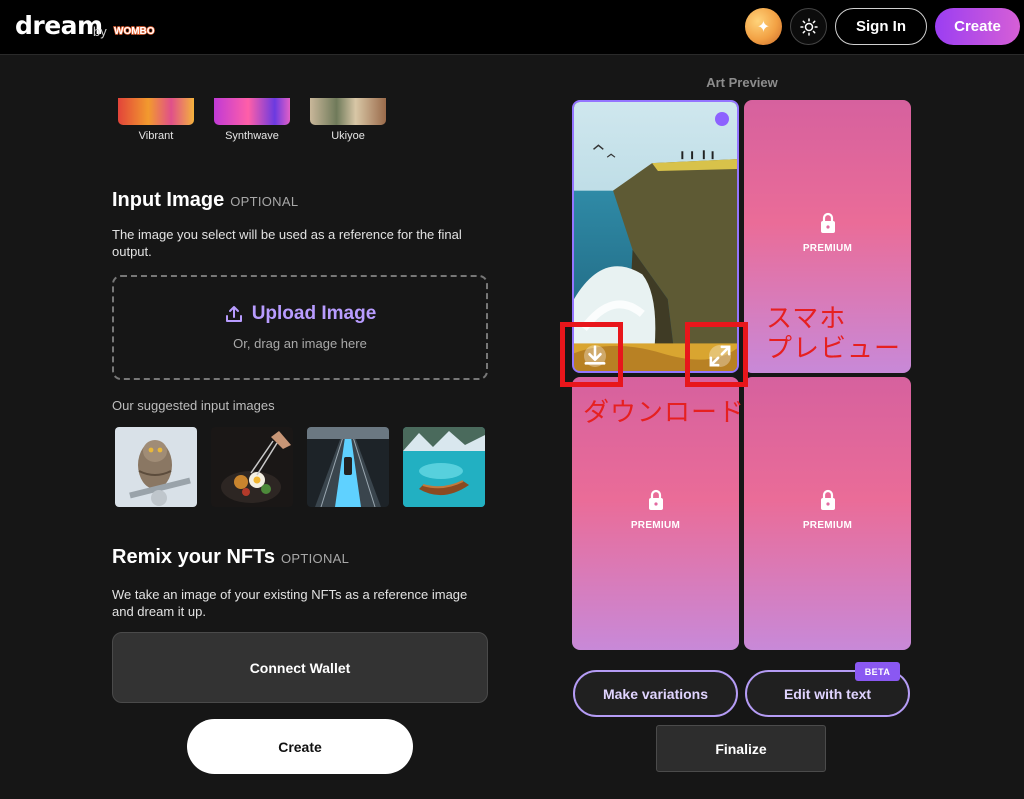 This screenshot has width=1024, height=799. What do you see at coordinates (348, 136) in the screenshot?
I see `style-label-ukiyoe: Ukiyoe` at bounding box center [348, 136].